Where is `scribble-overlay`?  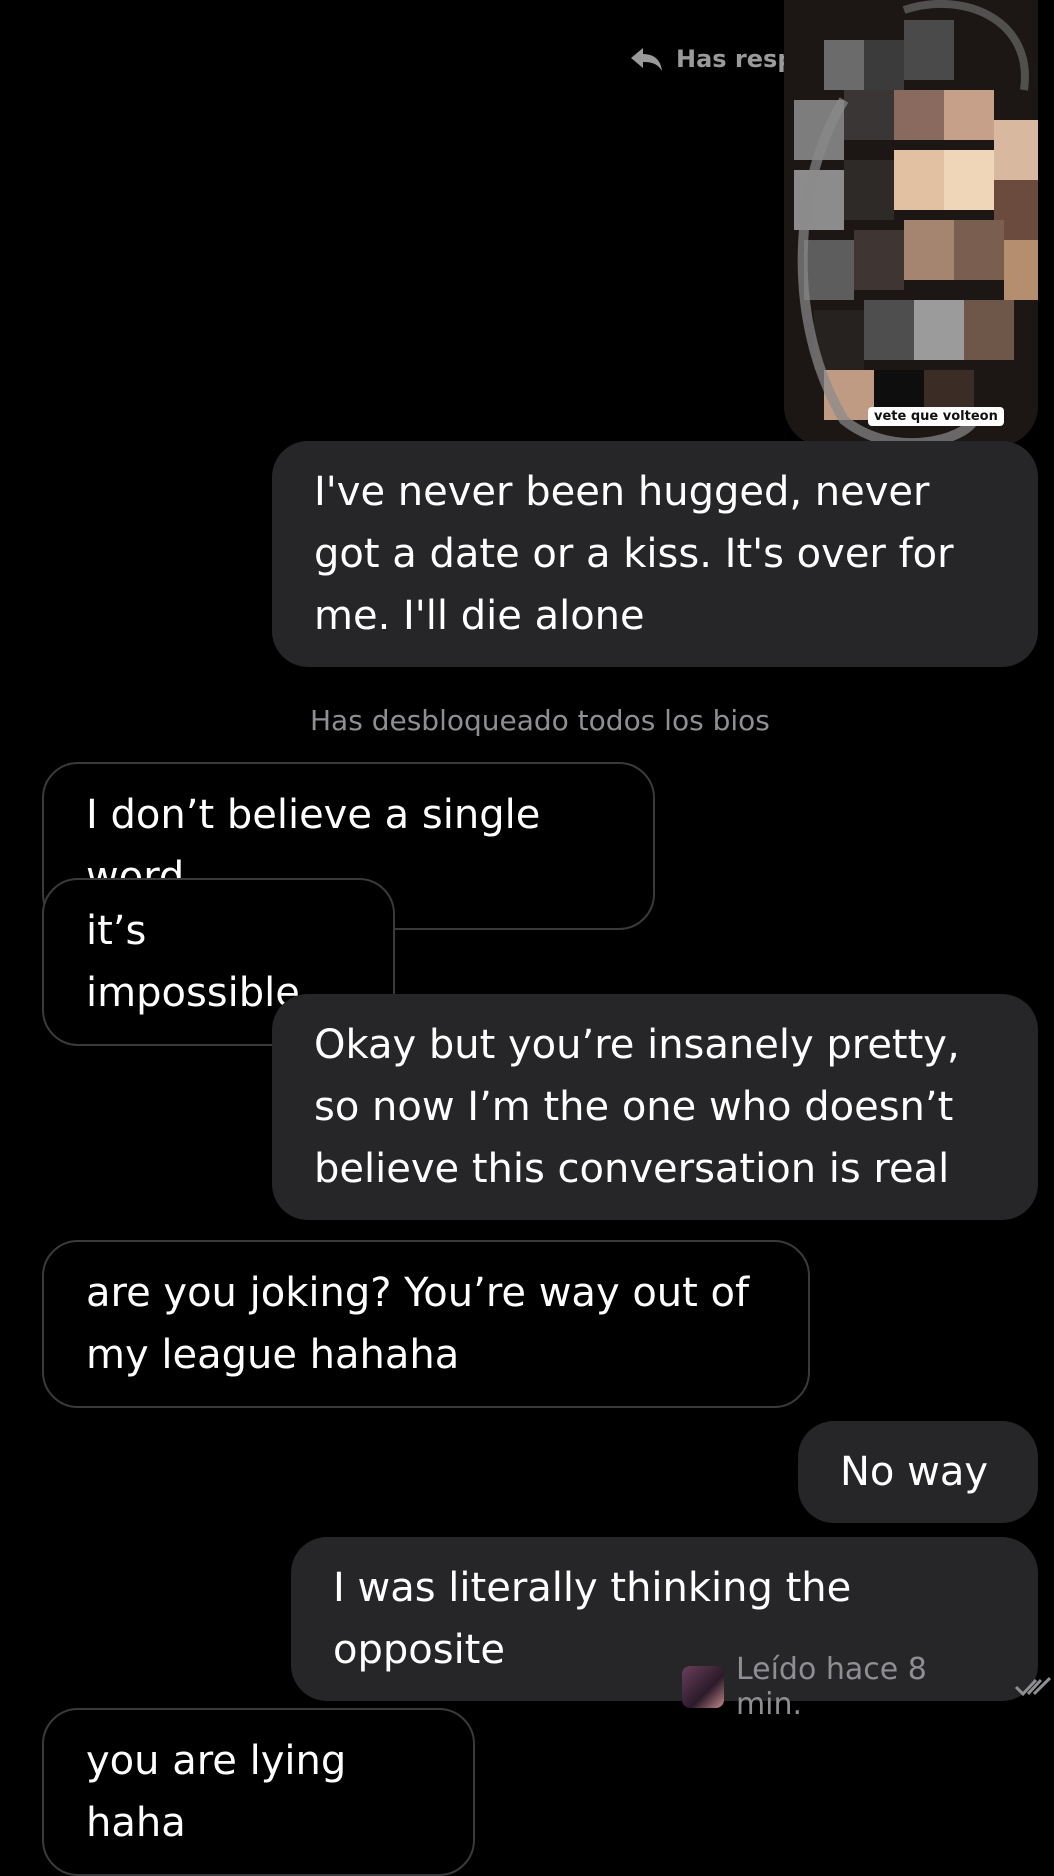
scribble-overlay is located at coordinates (913, 223).